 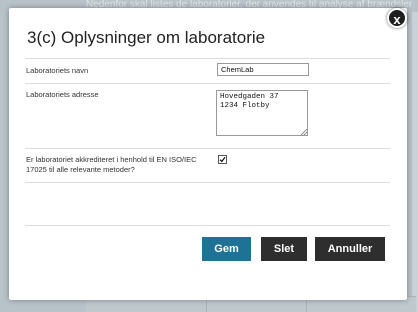 I want to click on close-button: x, so click(x=397, y=18).